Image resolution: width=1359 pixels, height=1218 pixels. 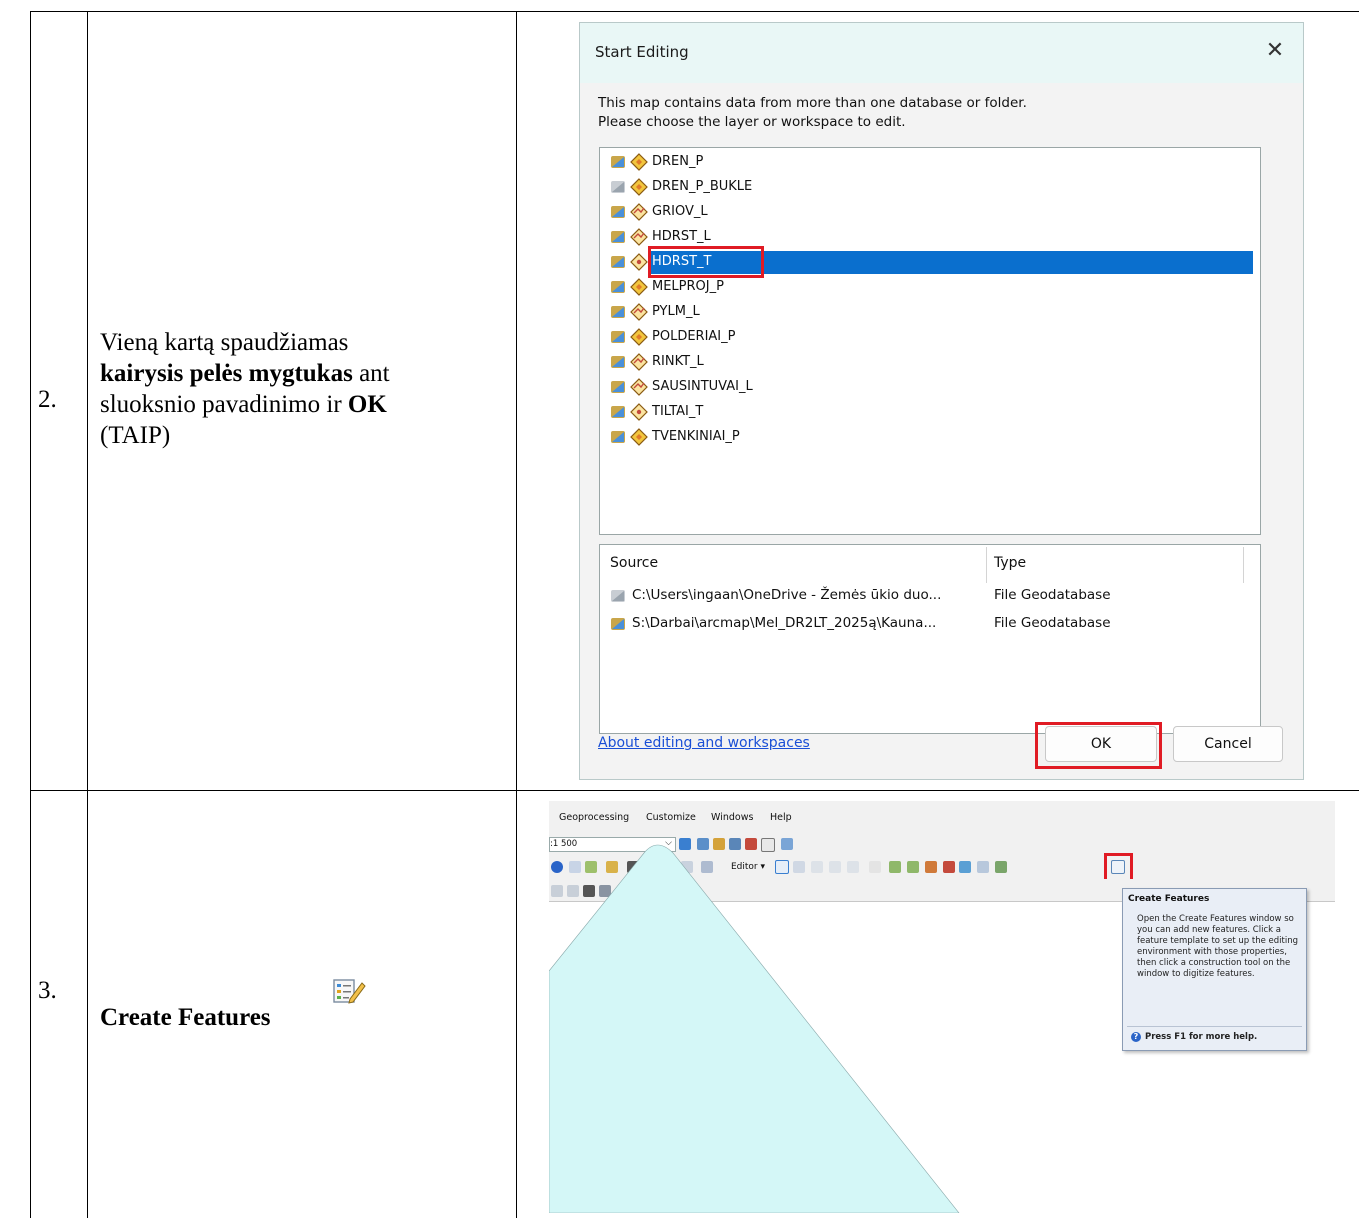 I want to click on layer-item: POLDERIAI_P, so click(x=930, y=337).